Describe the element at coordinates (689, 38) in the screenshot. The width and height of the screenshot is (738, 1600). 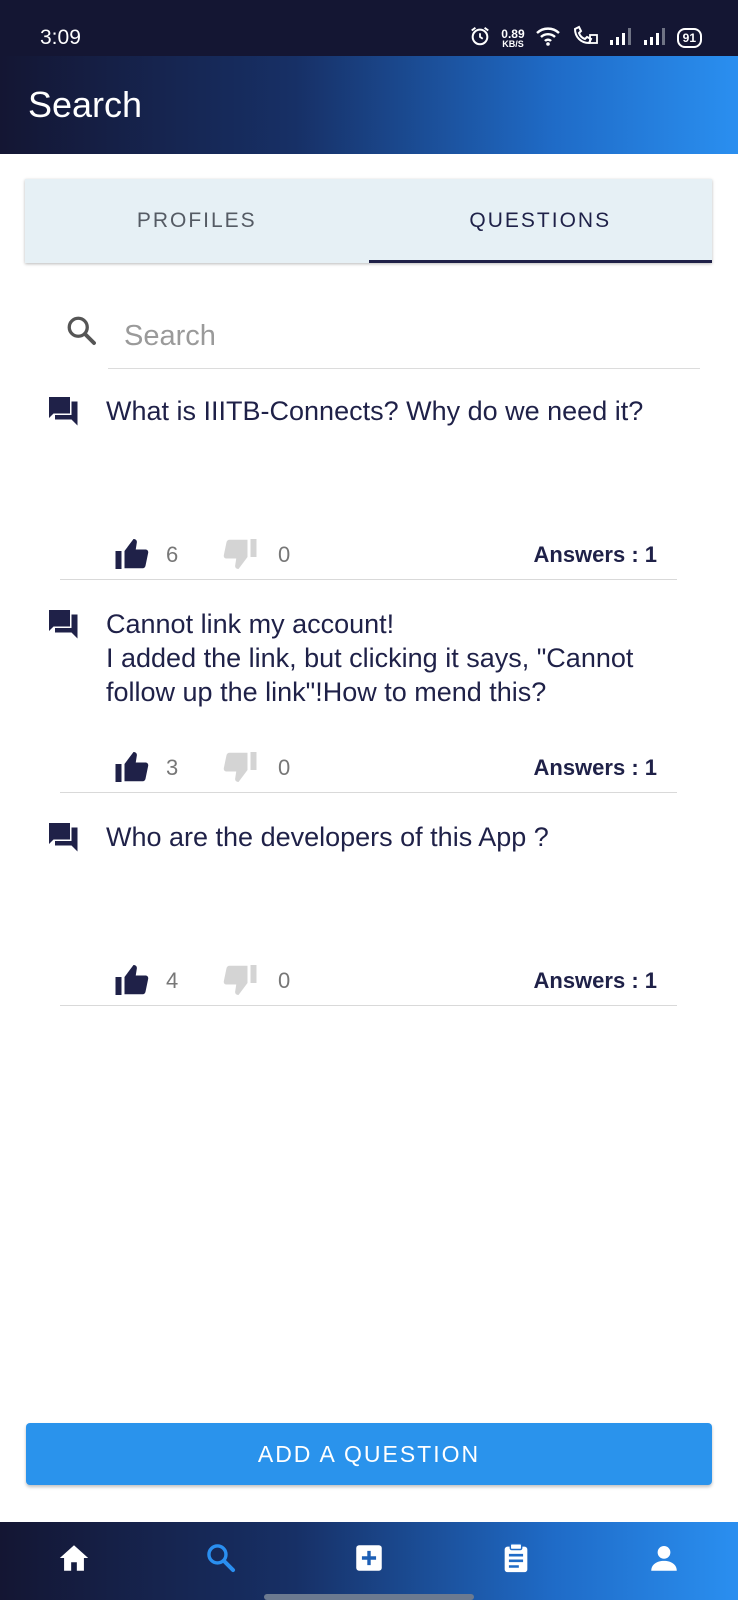
I see `battery-icon: 91` at that location.